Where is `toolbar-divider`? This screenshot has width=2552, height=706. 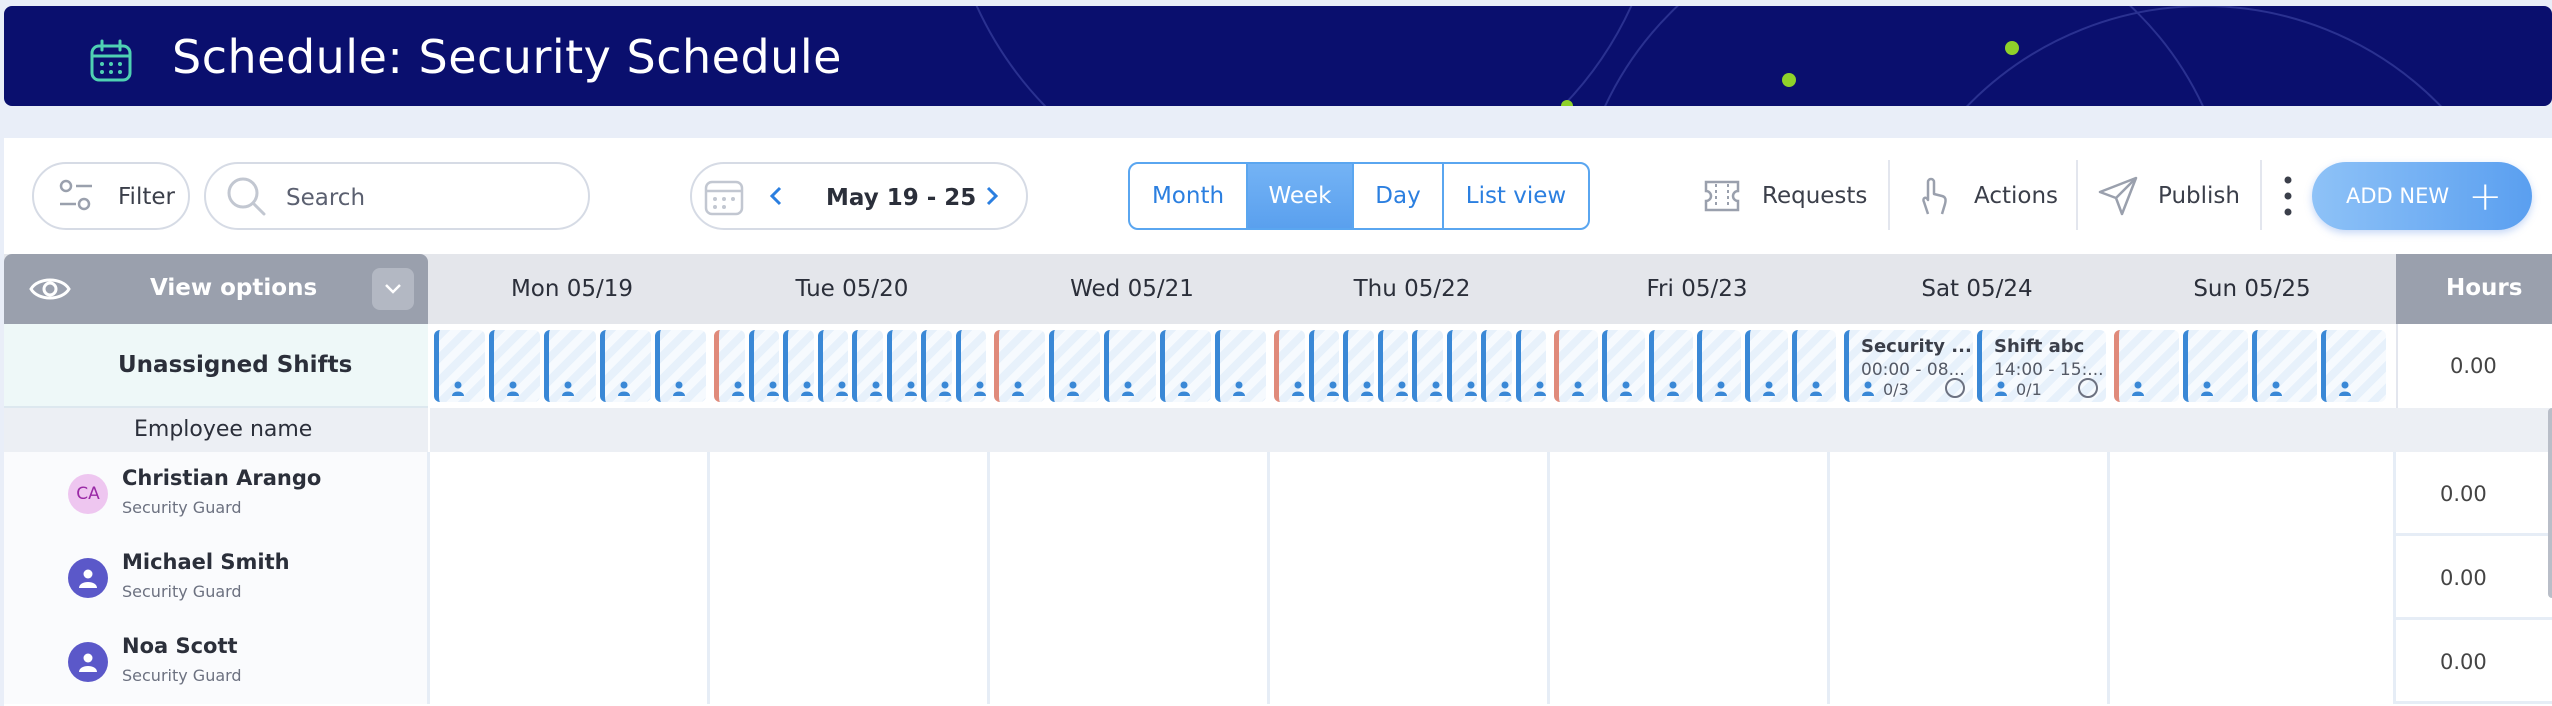
toolbar-divider is located at coordinates (2261, 195).